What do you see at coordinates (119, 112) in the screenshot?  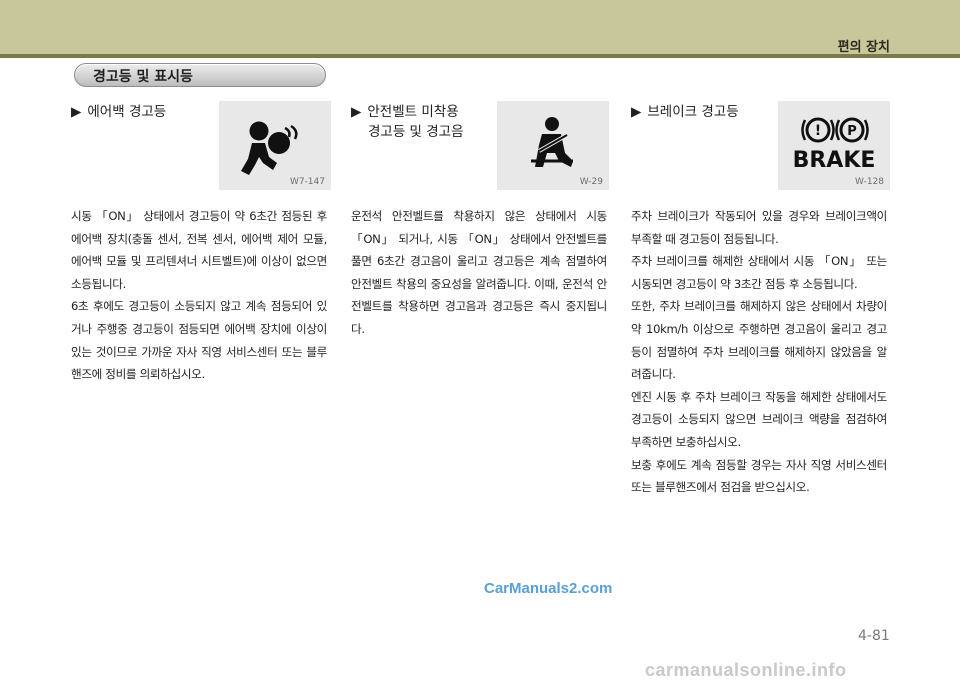 I see `airbag-heading: ▶ 에어백 경고등` at bounding box center [119, 112].